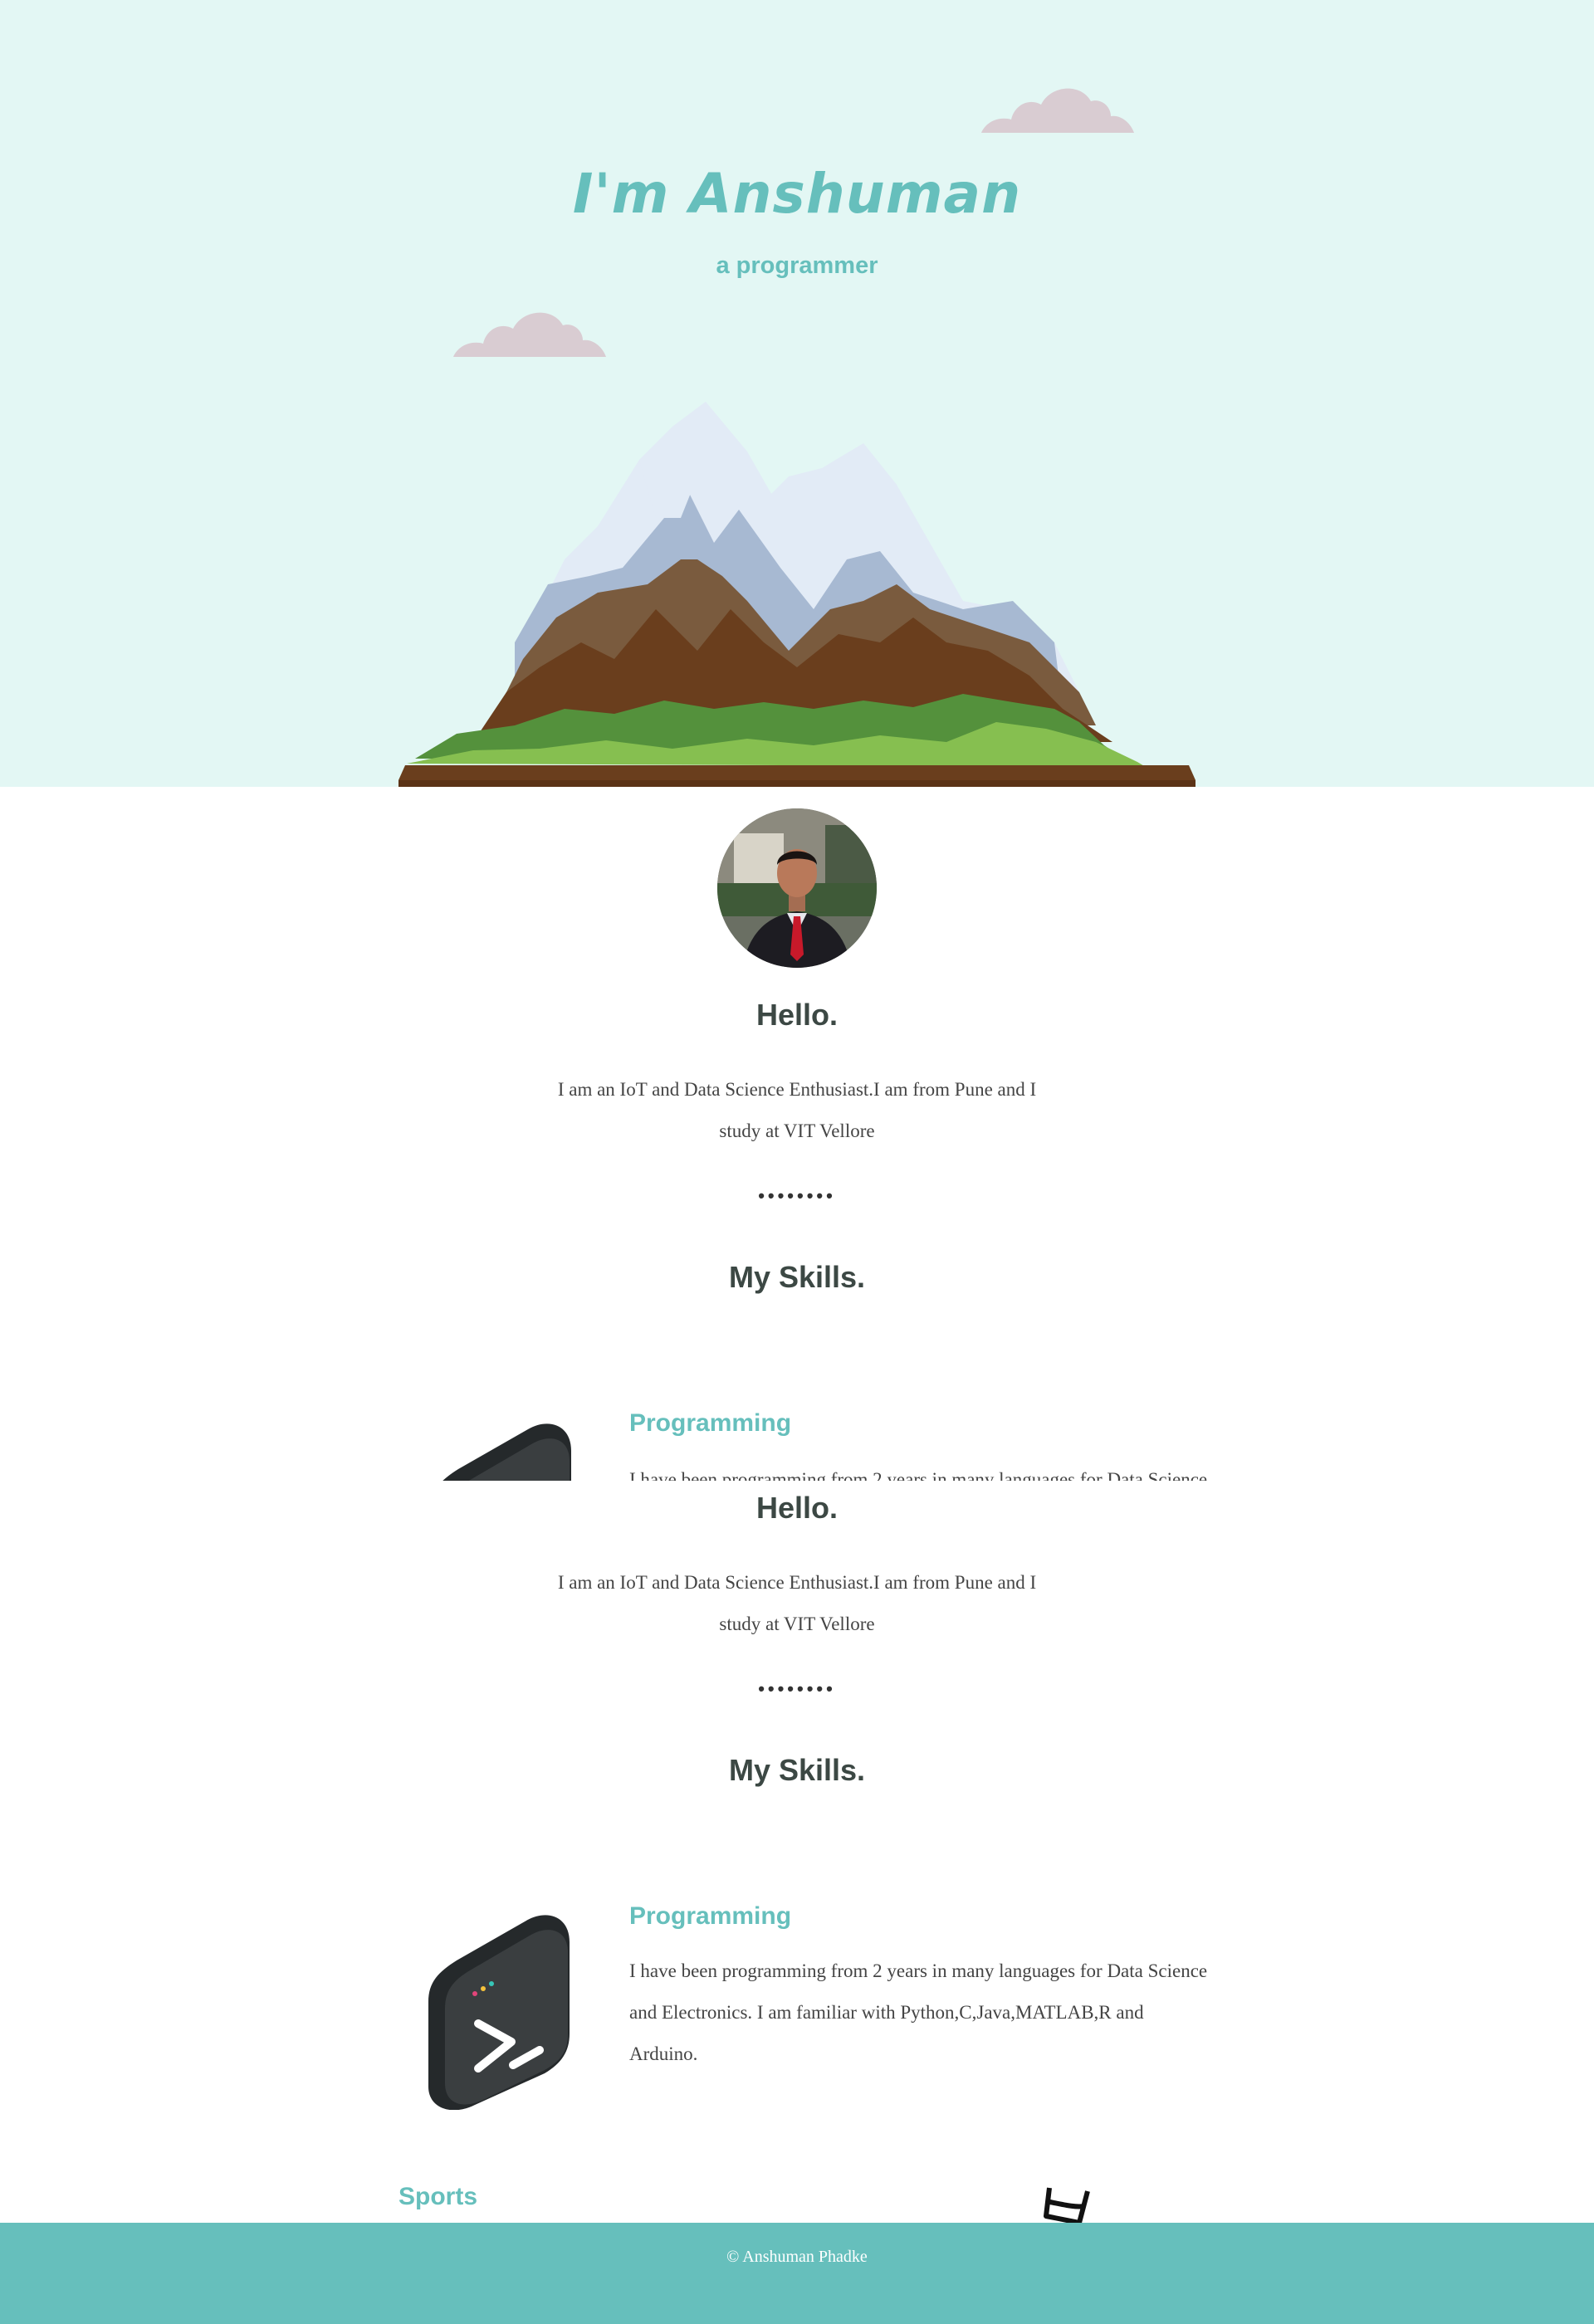 Image resolution: width=1594 pixels, height=2324 pixels. What do you see at coordinates (797, 594) in the screenshot?
I see `mountain-illustration` at bounding box center [797, 594].